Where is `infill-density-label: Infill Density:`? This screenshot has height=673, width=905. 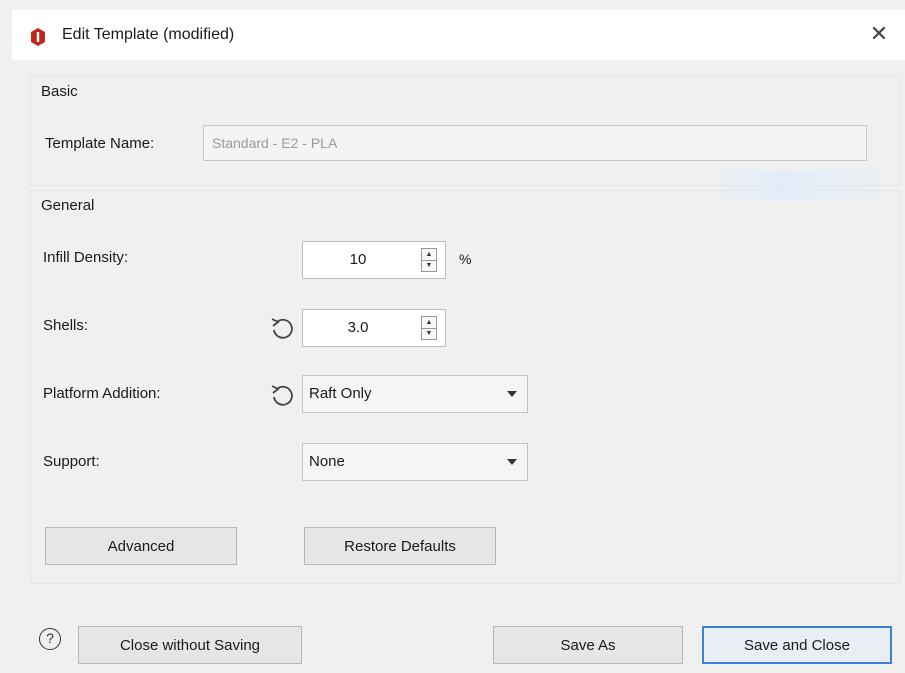 infill-density-label: Infill Density: is located at coordinates (86, 257).